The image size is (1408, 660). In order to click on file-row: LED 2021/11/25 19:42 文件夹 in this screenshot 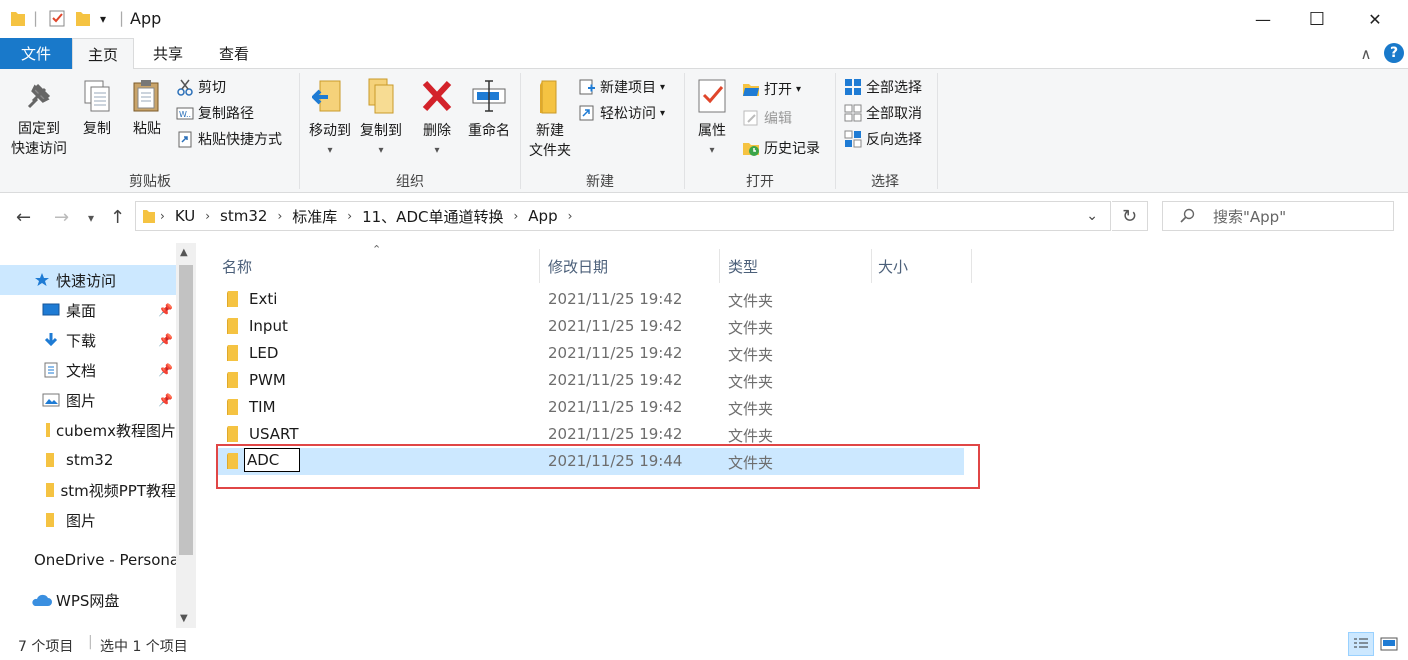, I will do `click(590, 353)`.